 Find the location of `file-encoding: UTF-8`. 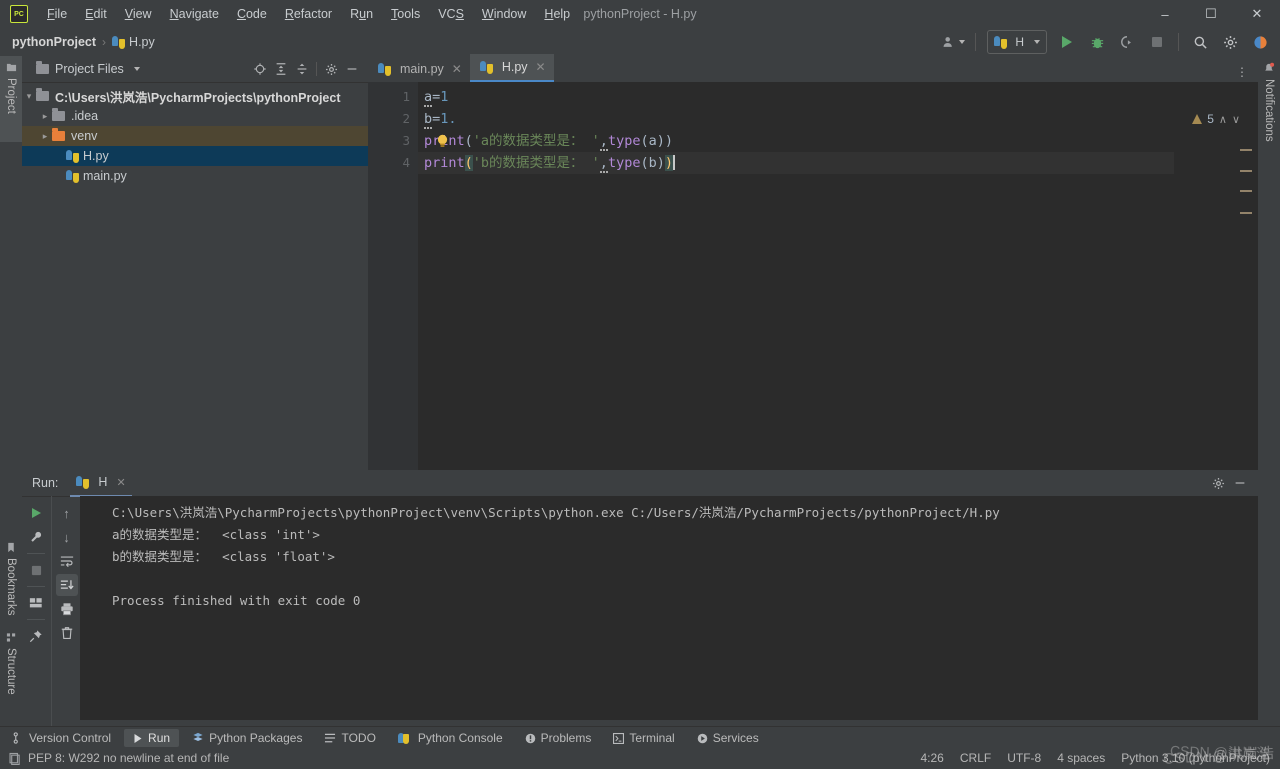

file-encoding: UTF-8 is located at coordinates (1024, 758).